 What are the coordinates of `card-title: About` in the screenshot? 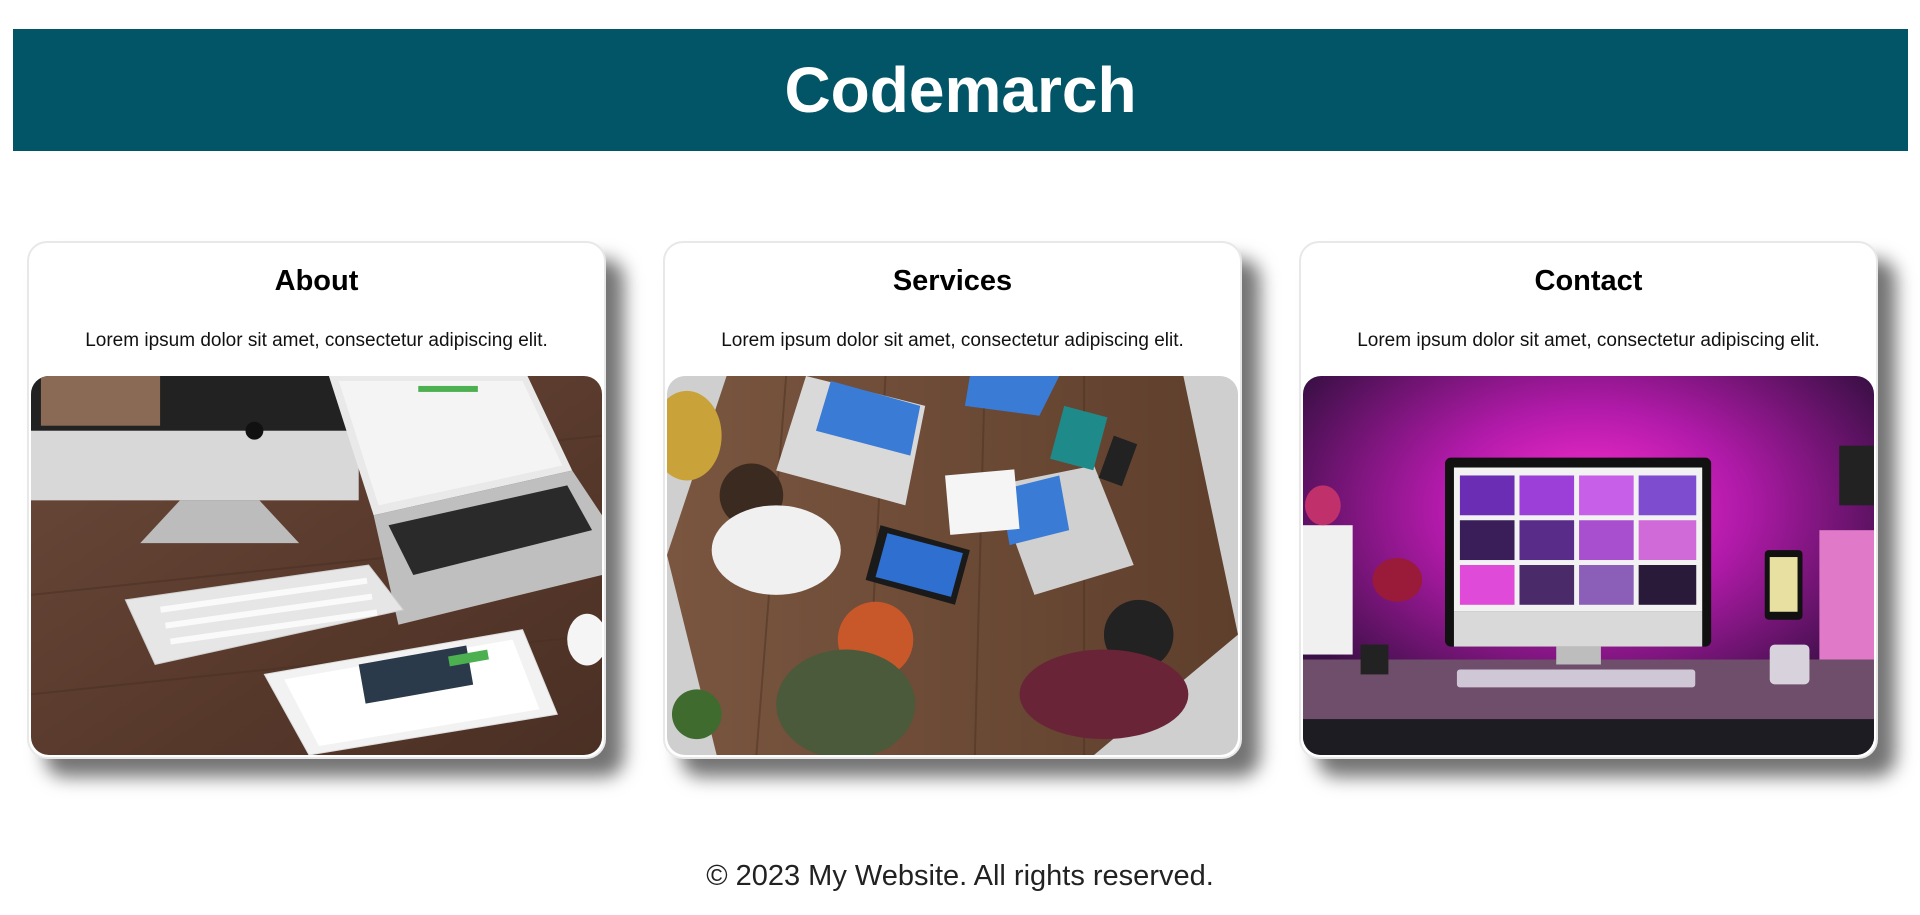 It's located at (316, 281).